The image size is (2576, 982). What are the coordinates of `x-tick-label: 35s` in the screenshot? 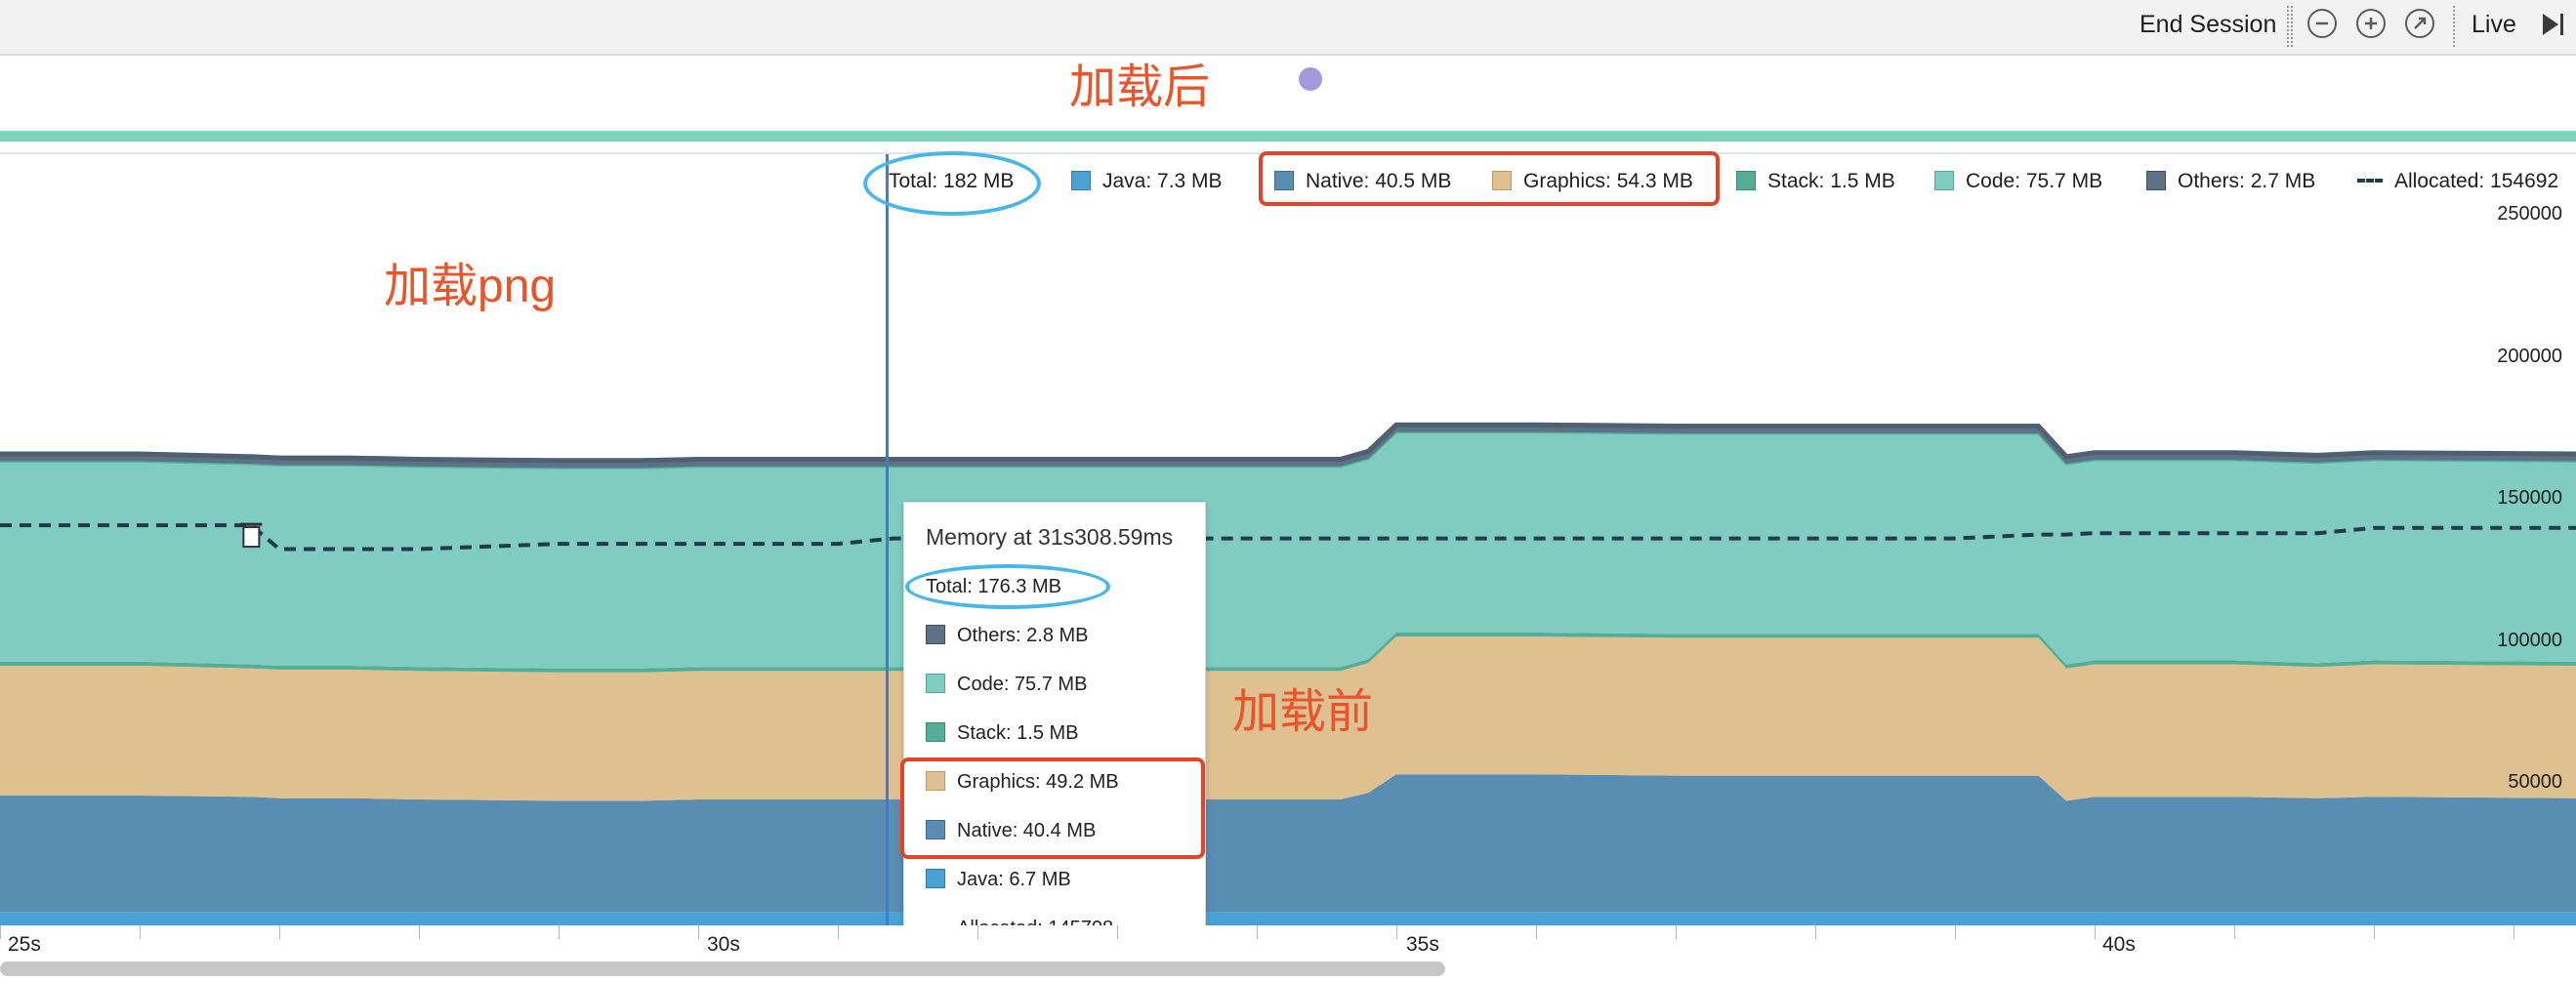 It's located at (1422, 944).